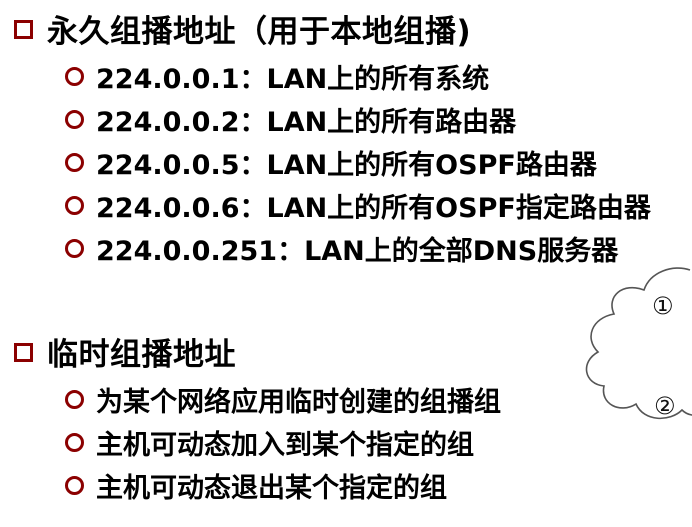 The width and height of the screenshot is (692, 527). I want to click on list-item: 224.0.0.6：LAN上的所有OSPF指定路由器, so click(358, 205).